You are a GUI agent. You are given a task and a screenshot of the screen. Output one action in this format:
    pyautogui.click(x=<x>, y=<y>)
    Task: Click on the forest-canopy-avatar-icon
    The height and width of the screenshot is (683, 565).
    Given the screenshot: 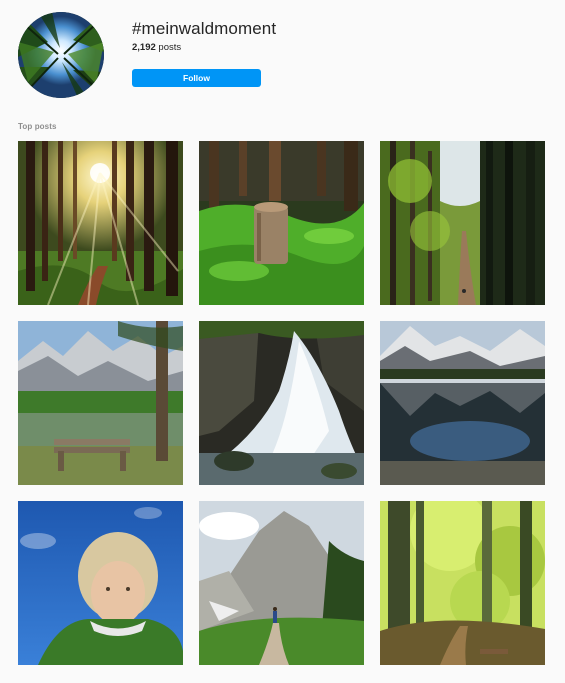 What is the action you would take?
    pyautogui.click(x=61, y=55)
    